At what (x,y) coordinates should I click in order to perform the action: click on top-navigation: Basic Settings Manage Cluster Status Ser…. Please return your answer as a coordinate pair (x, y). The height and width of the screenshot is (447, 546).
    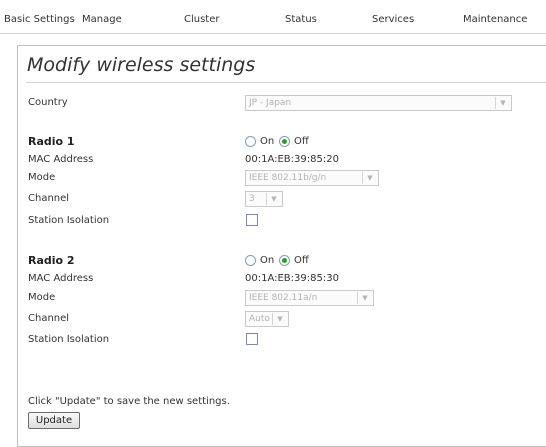
    Looking at the image, I should click on (273, 17).